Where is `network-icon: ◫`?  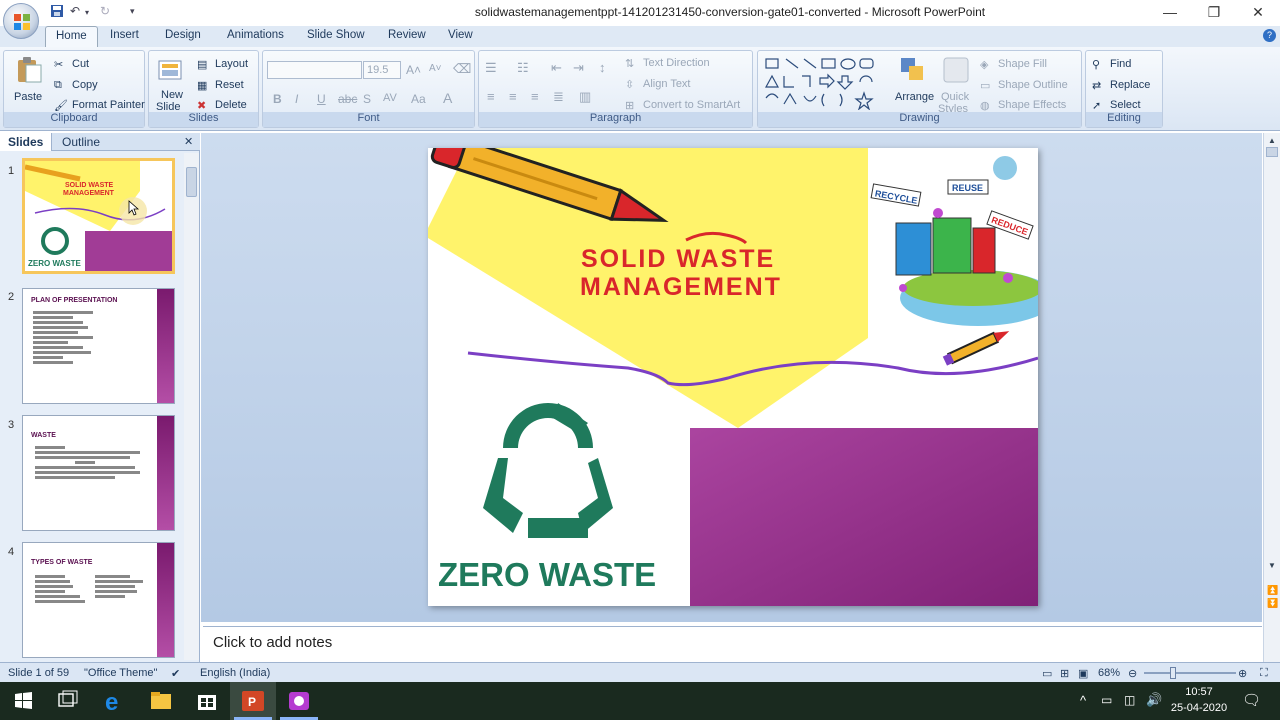 network-icon: ◫ is located at coordinates (1129, 700).